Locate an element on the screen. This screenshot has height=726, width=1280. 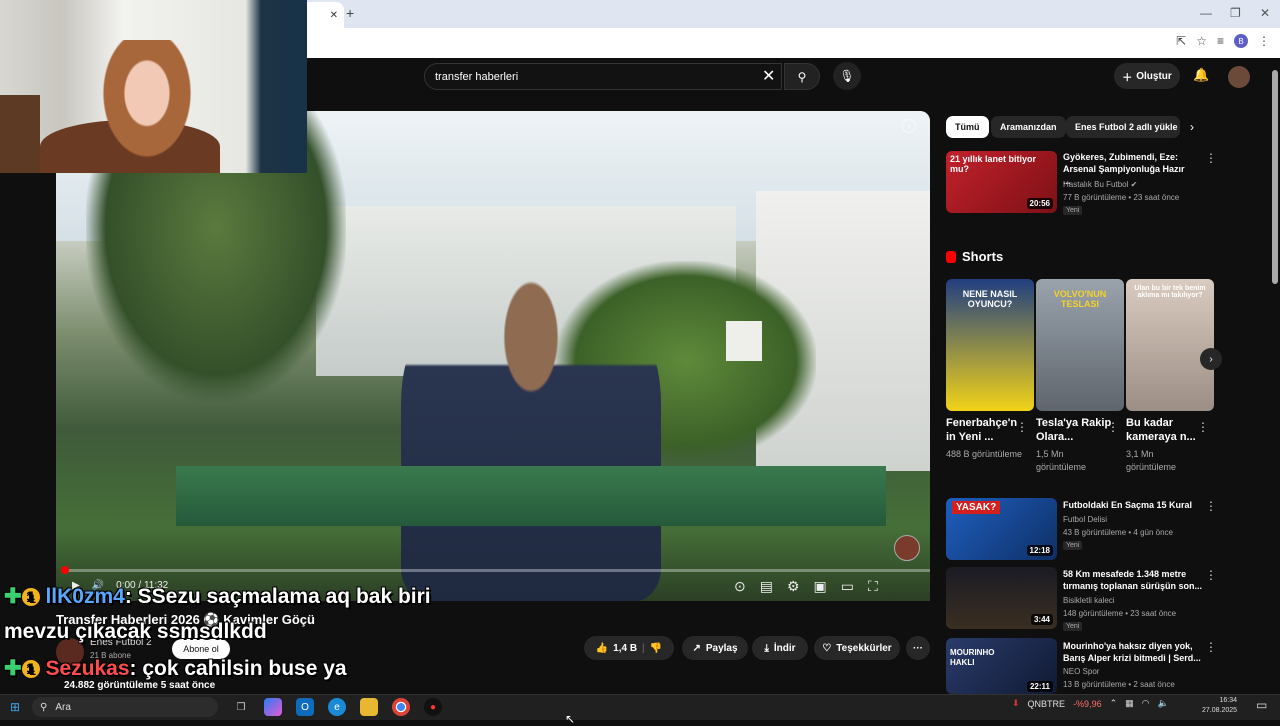
chat-message: ✚ 1 llK0zm4: SSezu saçmalama aq bak biri is located at coordinates (217, 596).